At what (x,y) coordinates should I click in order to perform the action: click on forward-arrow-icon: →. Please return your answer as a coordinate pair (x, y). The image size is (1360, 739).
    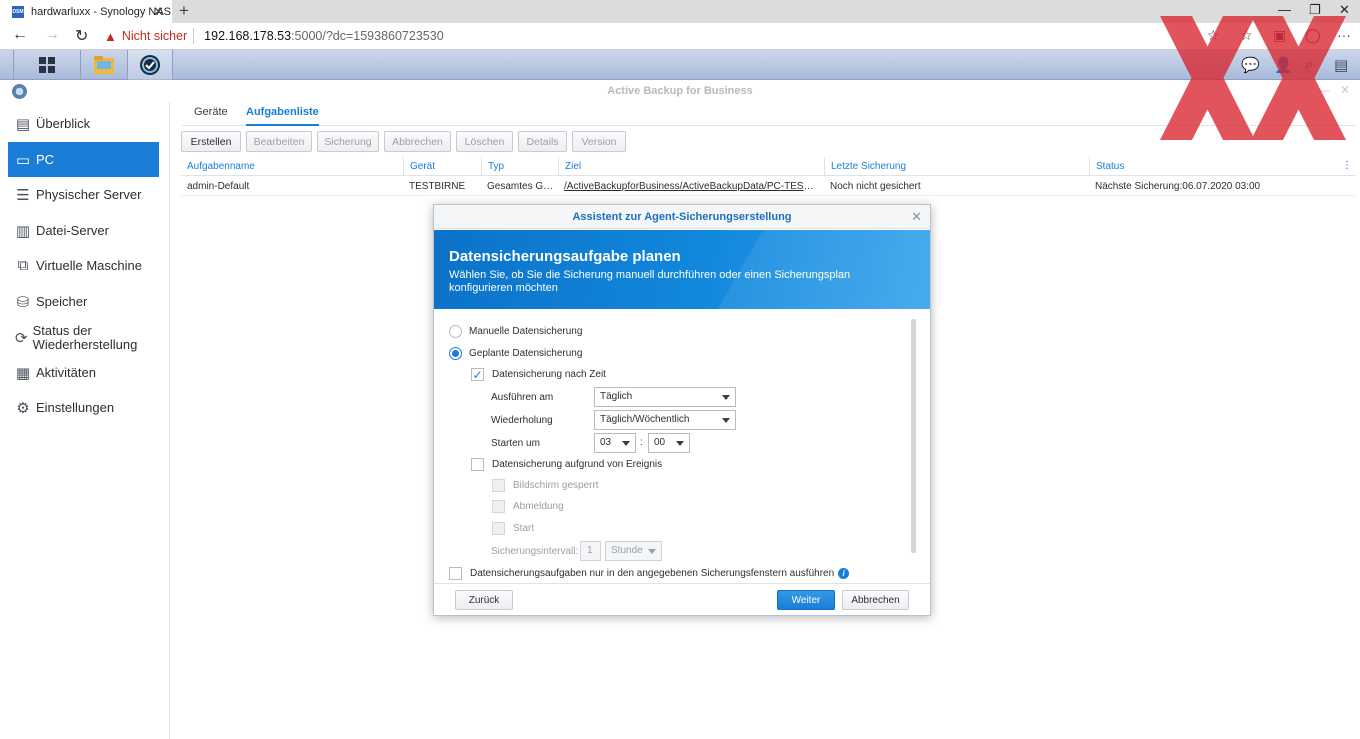
    Looking at the image, I should click on (52, 35).